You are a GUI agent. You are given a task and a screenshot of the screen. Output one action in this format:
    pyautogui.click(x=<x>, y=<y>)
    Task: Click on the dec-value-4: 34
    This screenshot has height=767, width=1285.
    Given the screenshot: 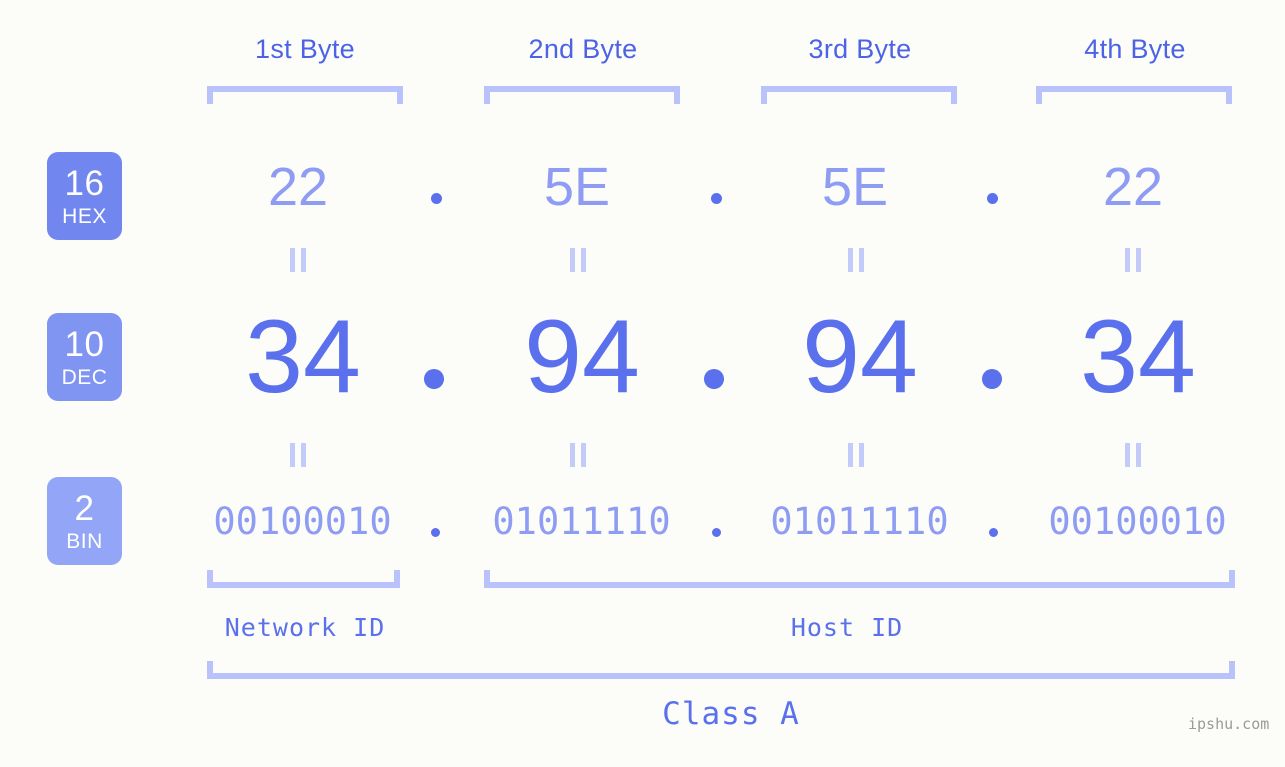 What is the action you would take?
    pyautogui.click(x=1138, y=357)
    